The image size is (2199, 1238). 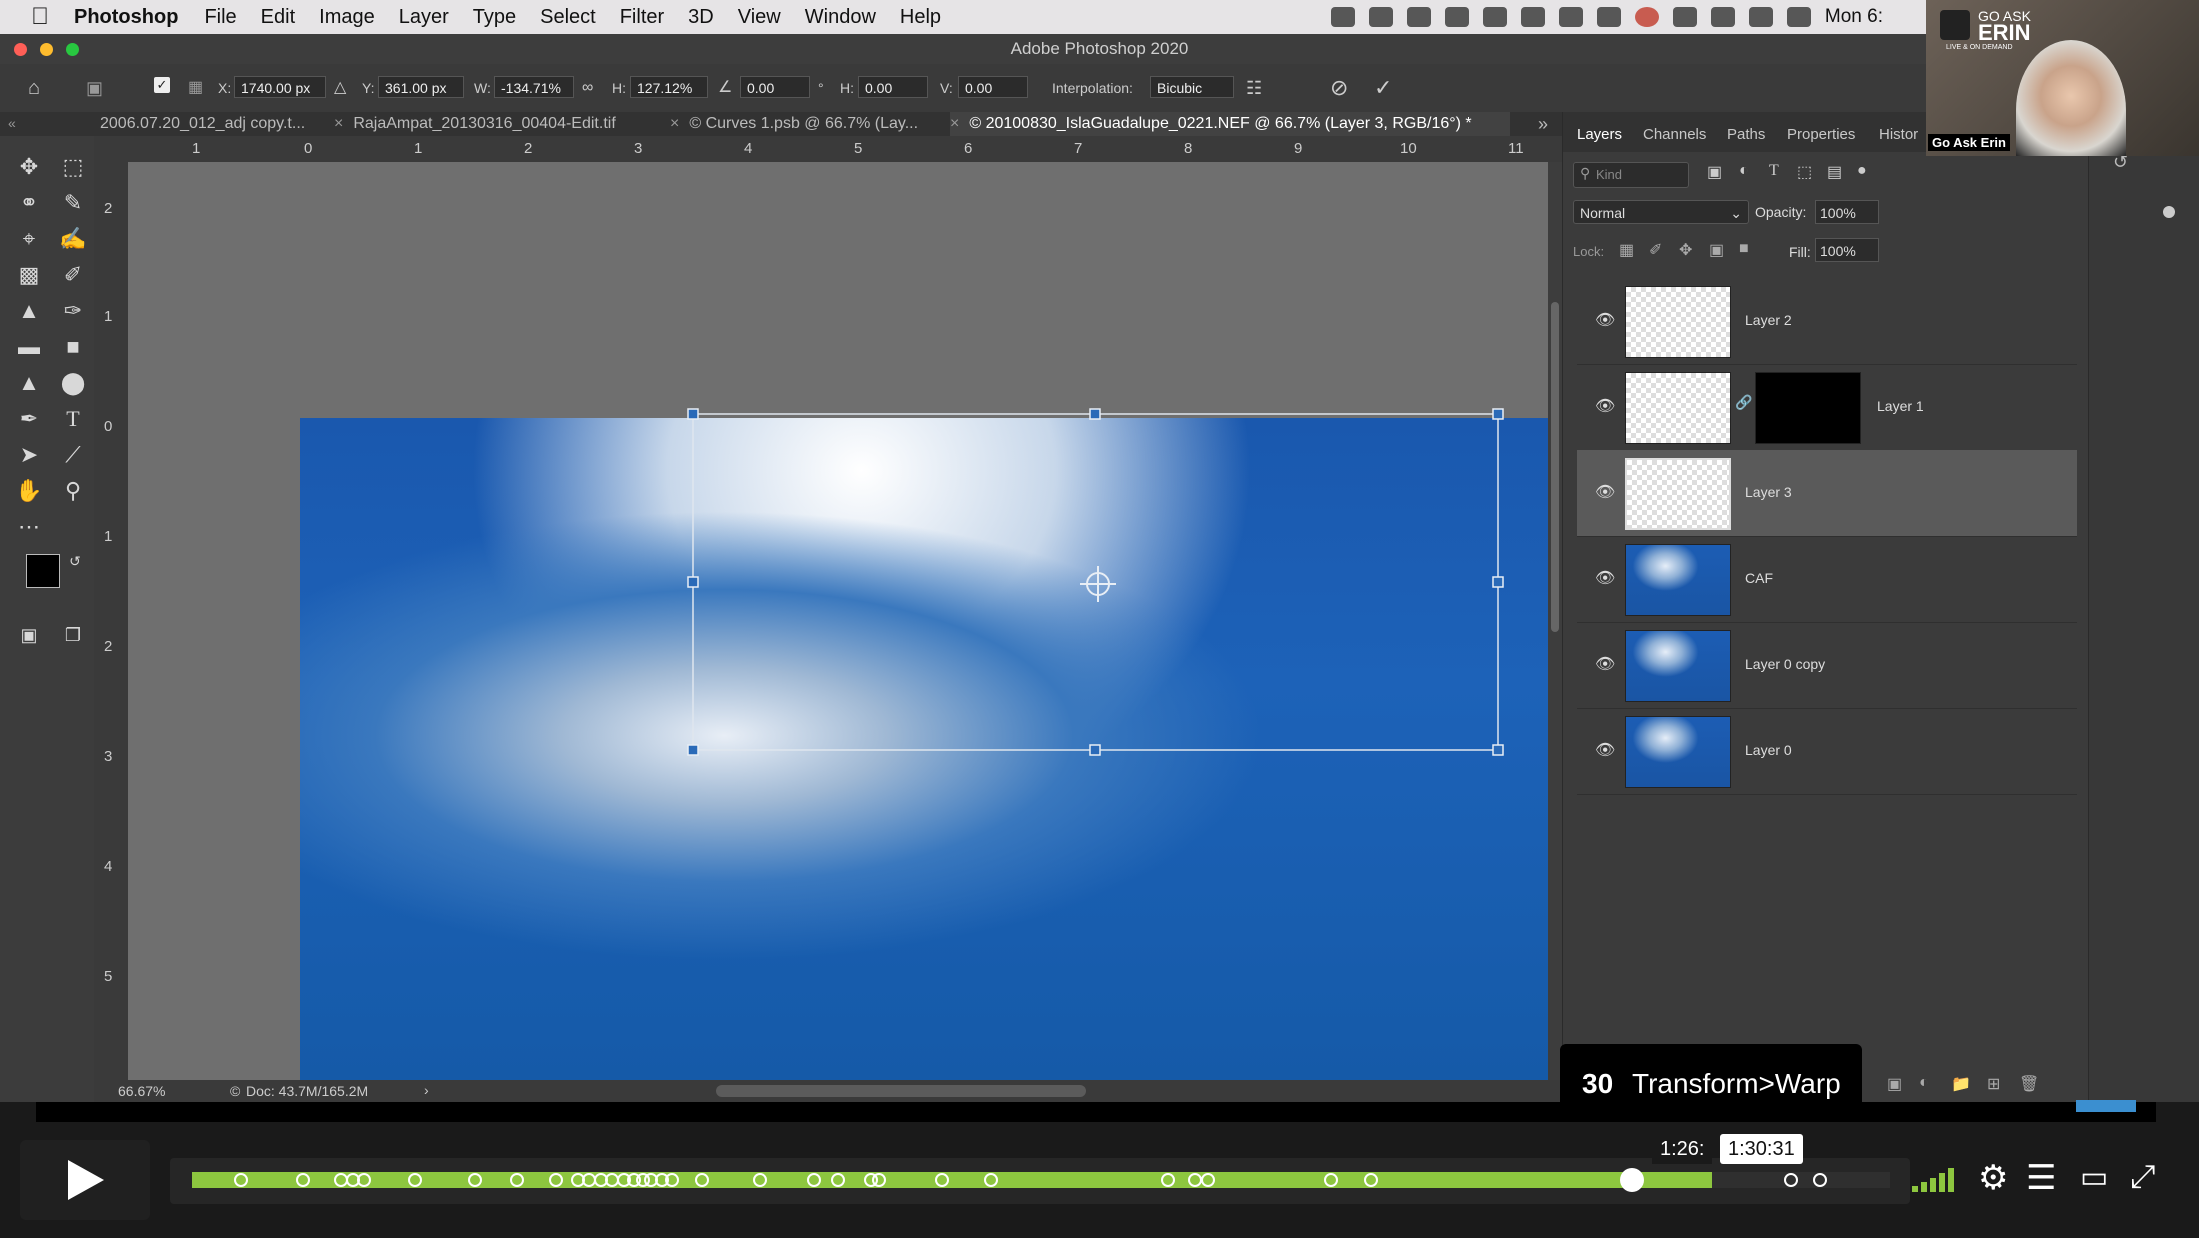 I want to click on new-layer-icon: ⊞, so click(x=1993, y=1084).